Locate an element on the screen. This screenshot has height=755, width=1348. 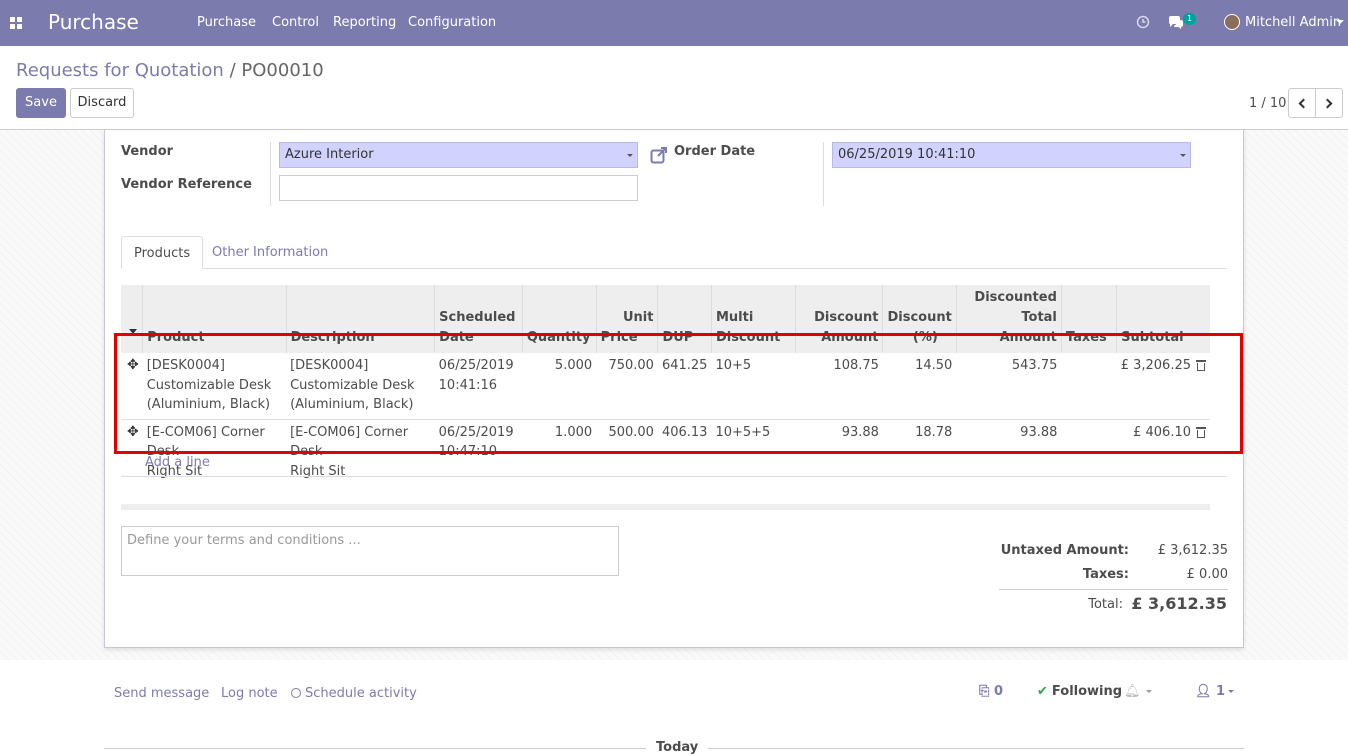
pager-next-button is located at coordinates (1329, 103).